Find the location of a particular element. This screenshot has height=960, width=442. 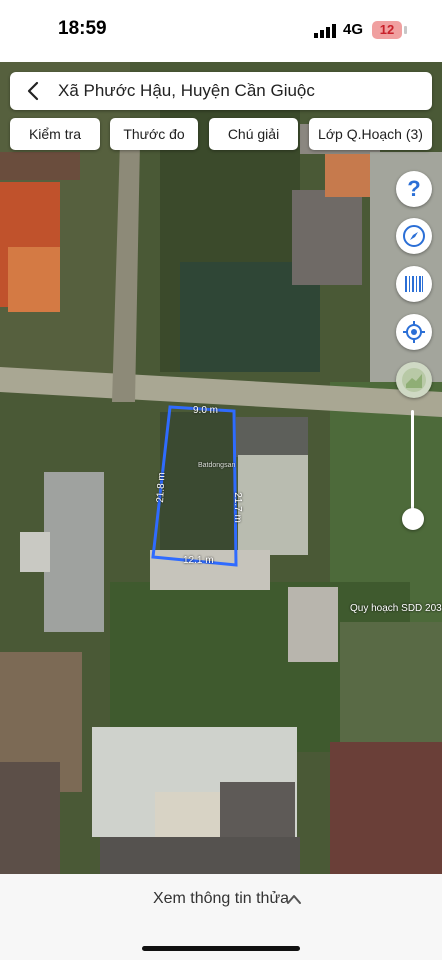

battery-level: 12 is located at coordinates (387, 29).